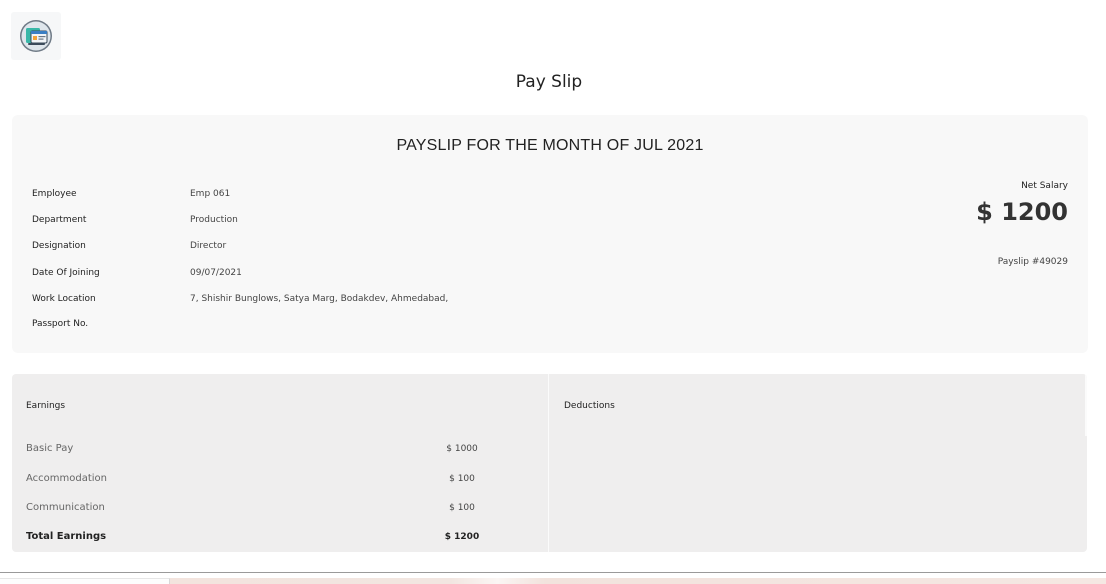 This screenshot has height=584, width=1106. Describe the element at coordinates (638, 581) in the screenshot. I see `bottom-panel-strip` at that location.